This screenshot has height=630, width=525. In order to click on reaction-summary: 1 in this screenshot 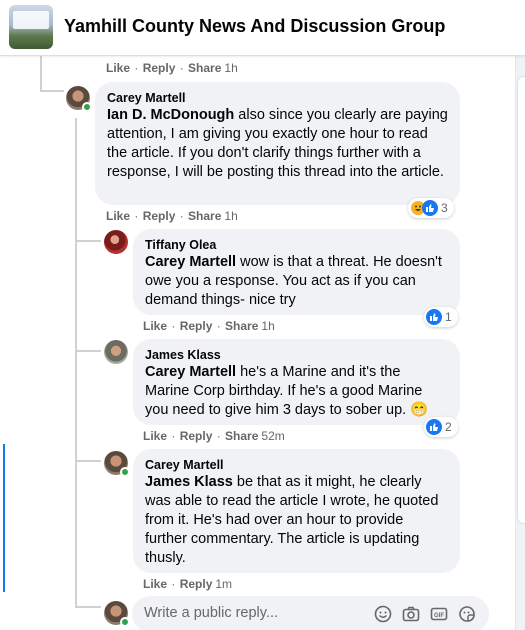, I will do `click(441, 317)`.